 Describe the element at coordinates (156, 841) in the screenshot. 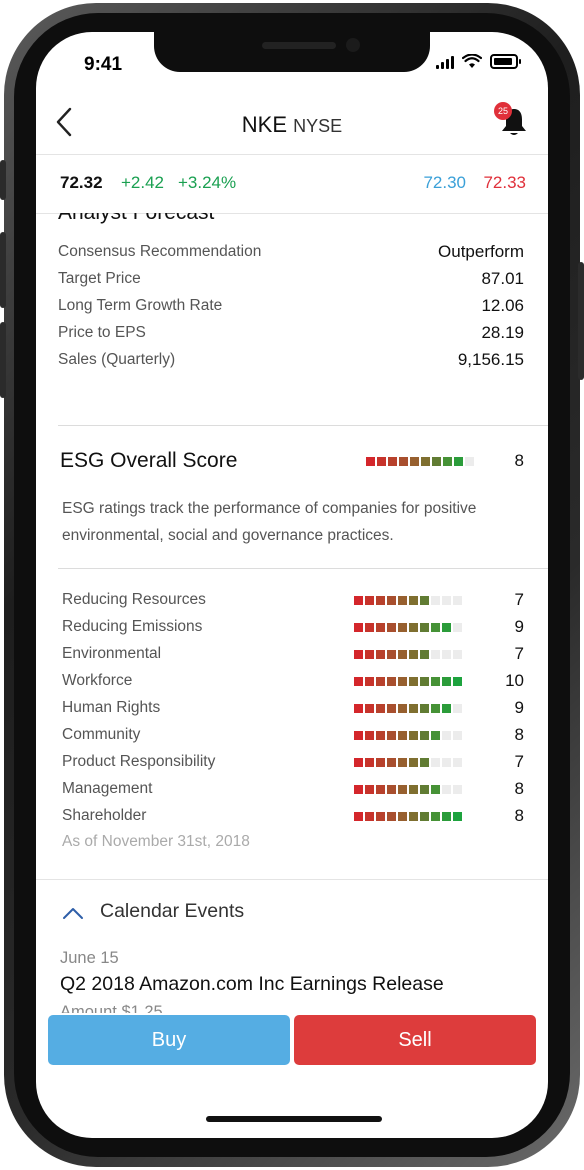

I see `esg-as-of-date: As of November 31st, 2018` at that location.